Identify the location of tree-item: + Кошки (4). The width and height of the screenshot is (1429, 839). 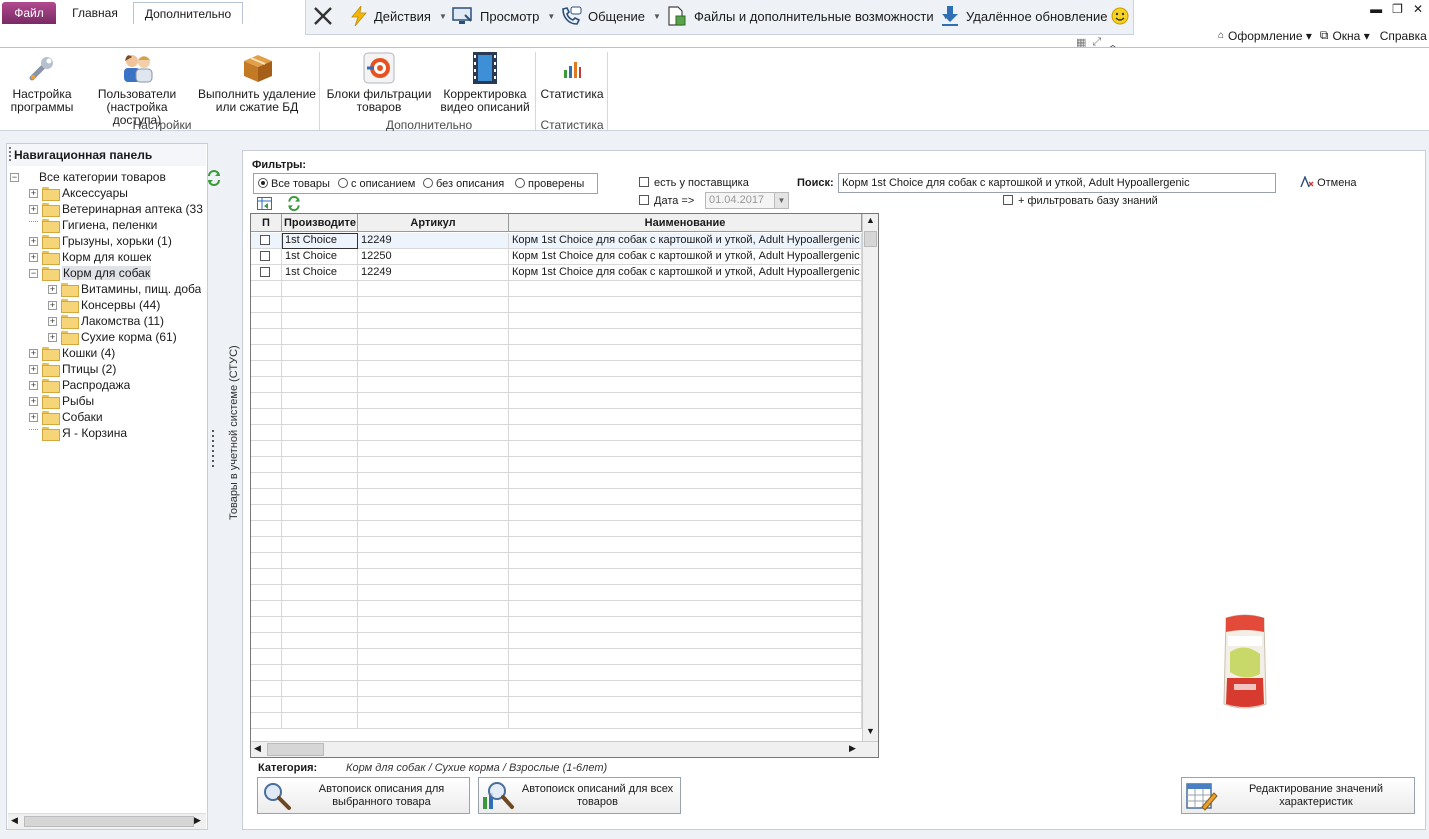
(72, 353).